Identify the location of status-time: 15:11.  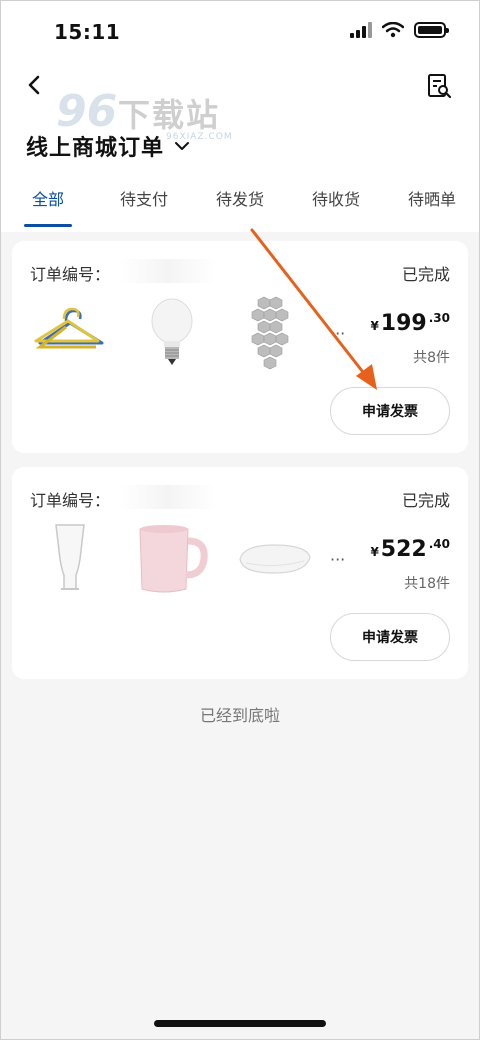
(87, 32).